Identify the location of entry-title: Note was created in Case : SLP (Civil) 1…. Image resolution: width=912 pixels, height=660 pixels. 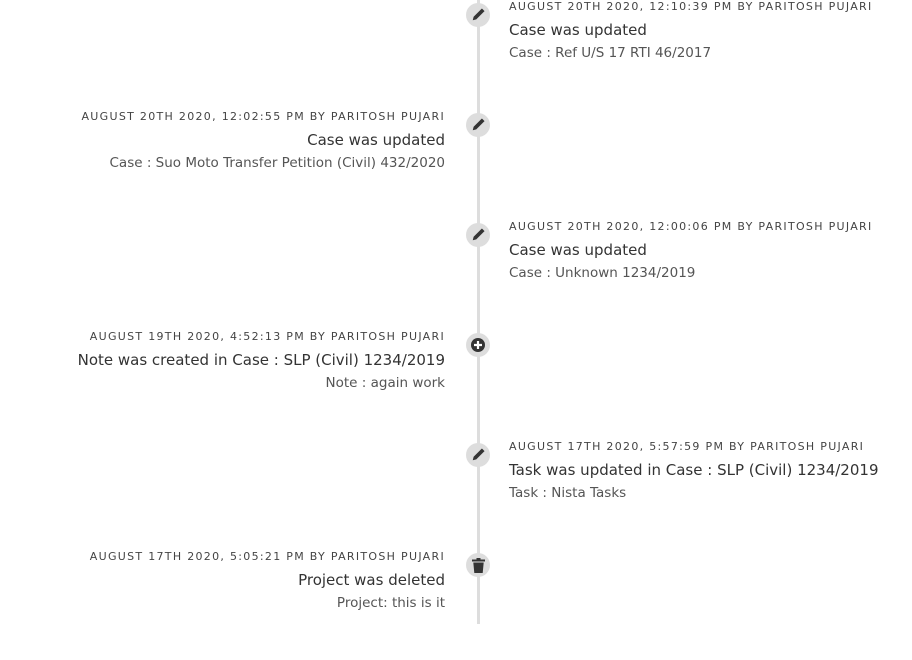
(261, 360).